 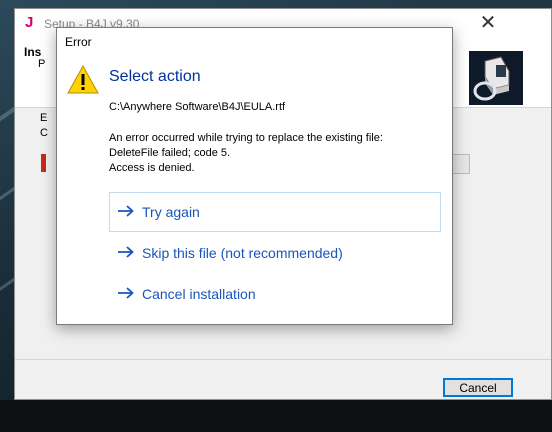 I want to click on setup-header-subtitle-fragment: P, so click(x=42, y=64).